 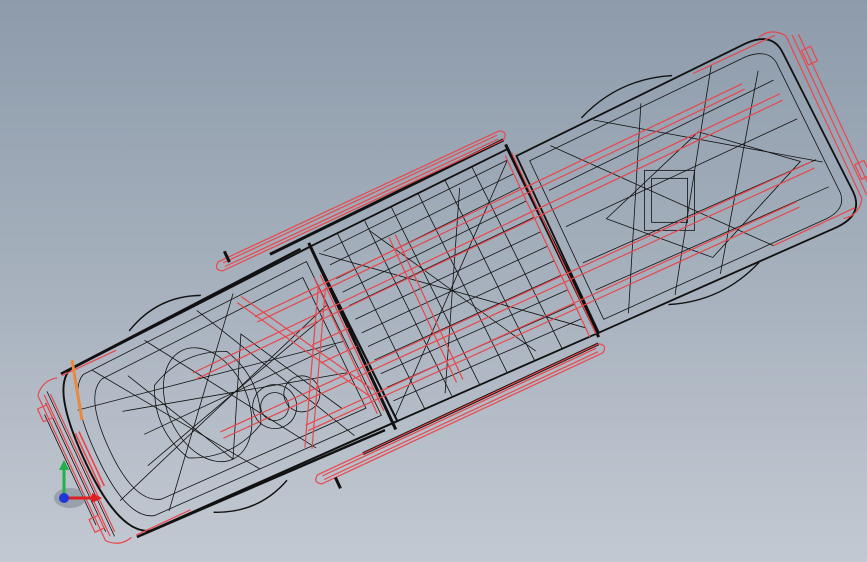 What do you see at coordinates (78, 484) in the screenshot?
I see `axis-triad-icon` at bounding box center [78, 484].